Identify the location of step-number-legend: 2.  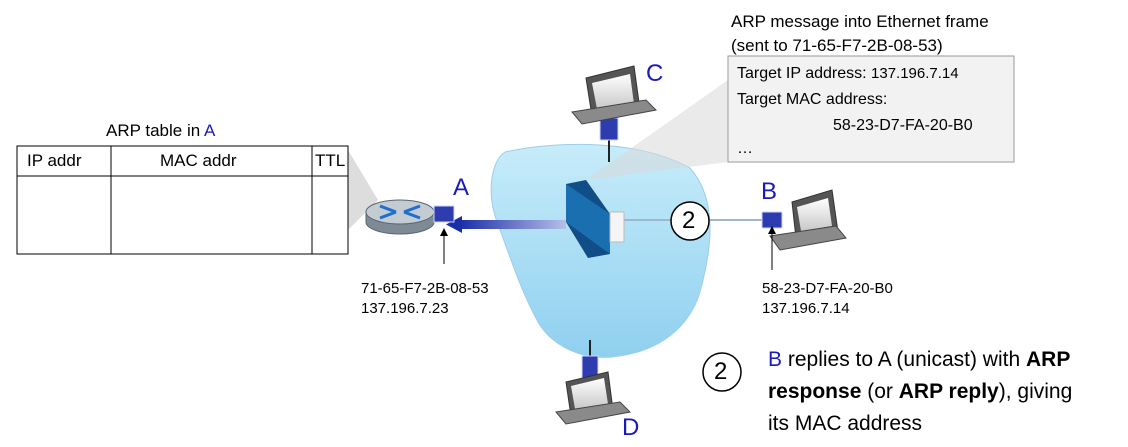
(721, 371).